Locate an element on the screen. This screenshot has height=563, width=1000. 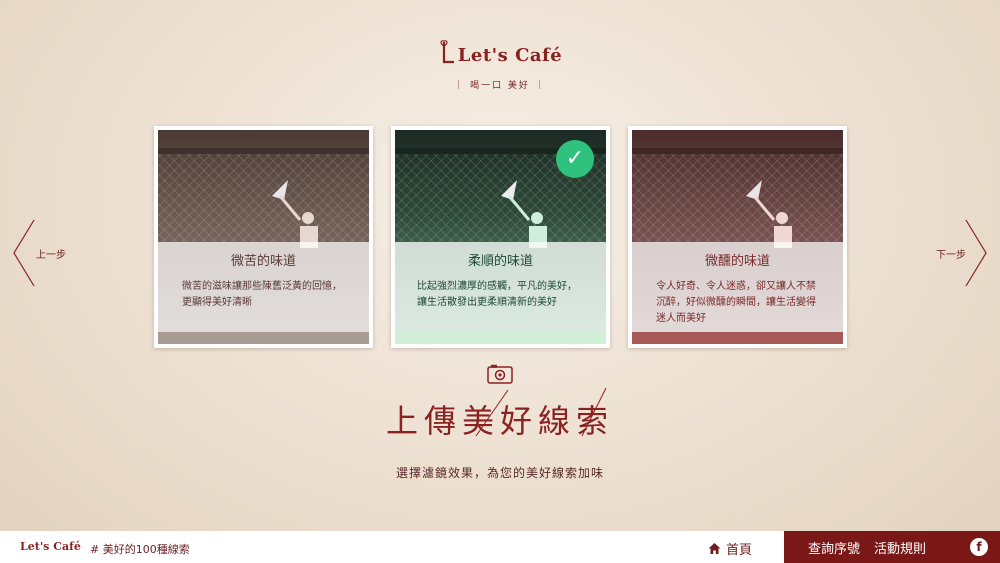
filter-photo: ✓ 柔順的味道 比起強烈濃厚的感觸，平凡的美好，讓生活散發出更柔順清新的美好 is located at coordinates (500, 237).